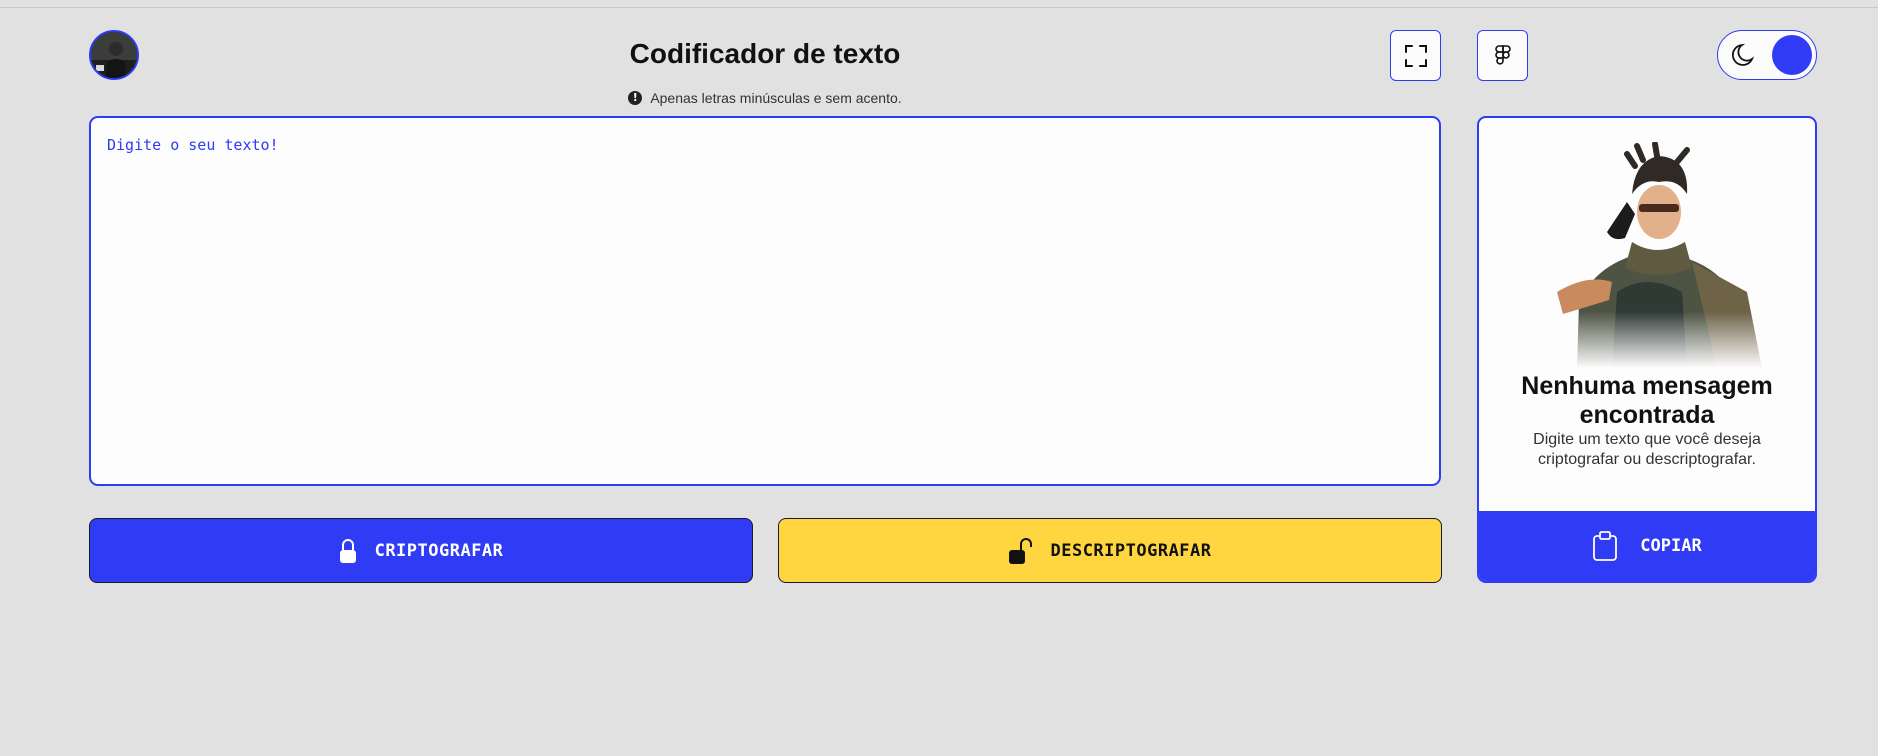 The height and width of the screenshot is (756, 1878). I want to click on copy-button: COPIAR, so click(1647, 546).